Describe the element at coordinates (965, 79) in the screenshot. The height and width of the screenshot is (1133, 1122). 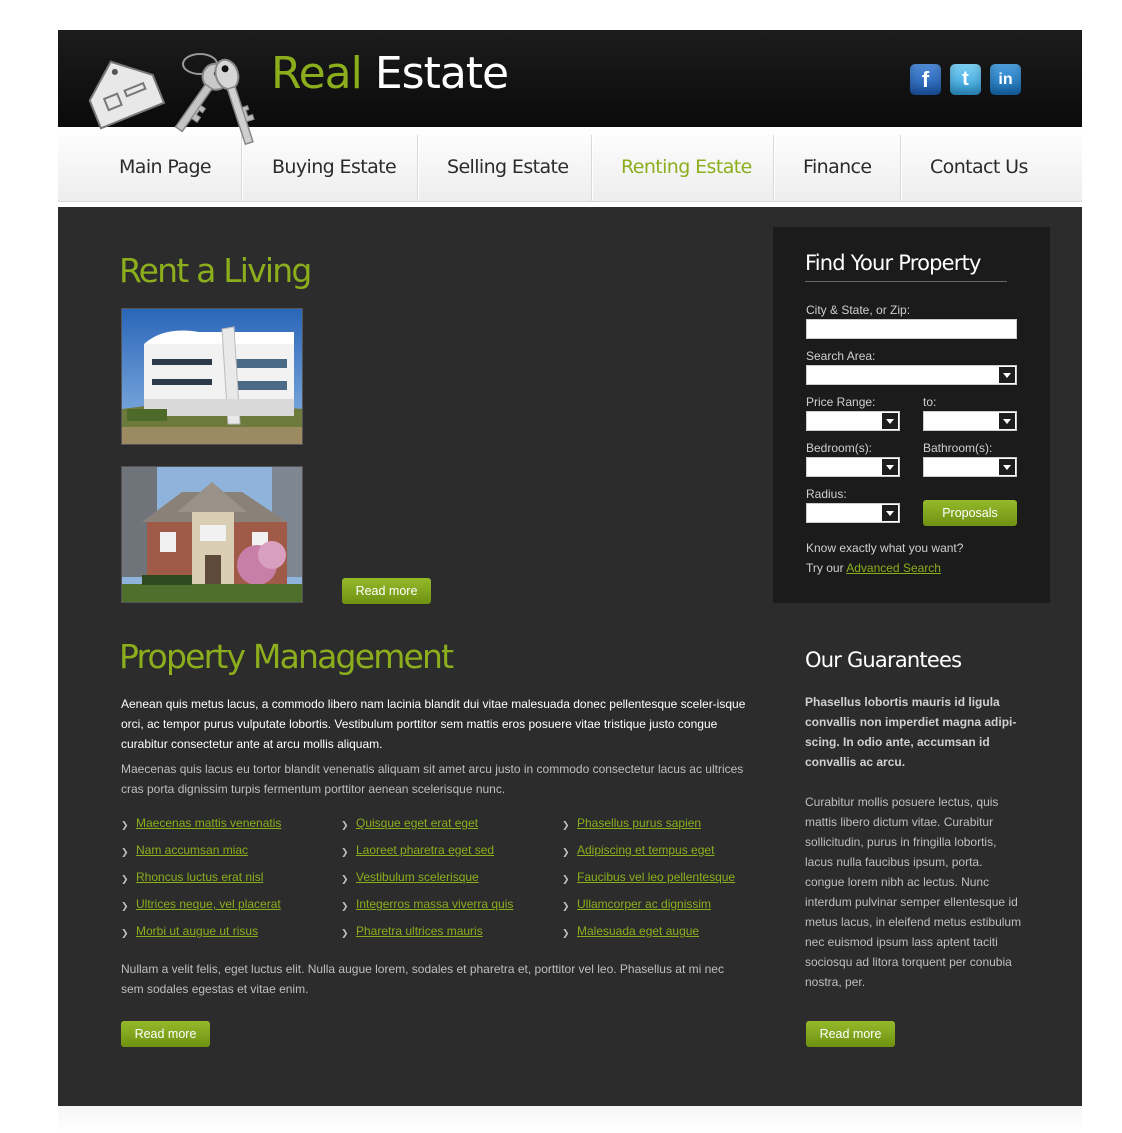
I see `twitter-icon: t` at that location.